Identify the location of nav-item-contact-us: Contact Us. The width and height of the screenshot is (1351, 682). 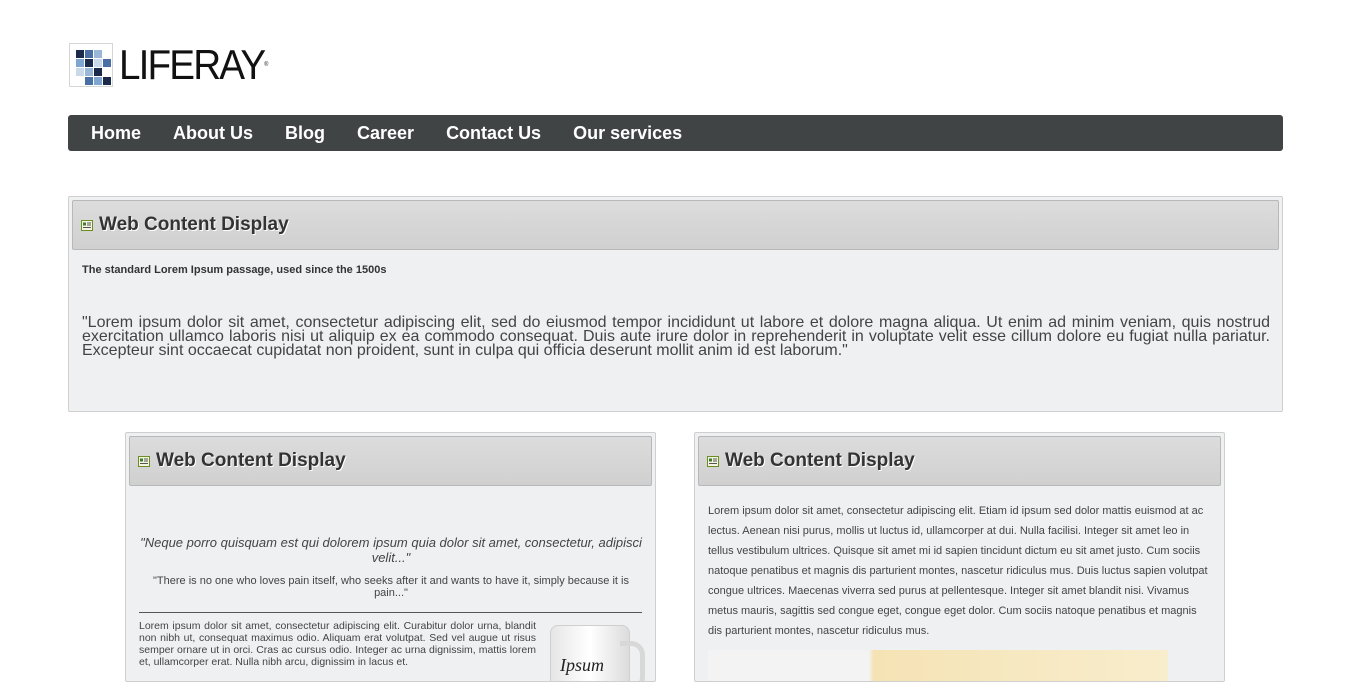
(493, 133).